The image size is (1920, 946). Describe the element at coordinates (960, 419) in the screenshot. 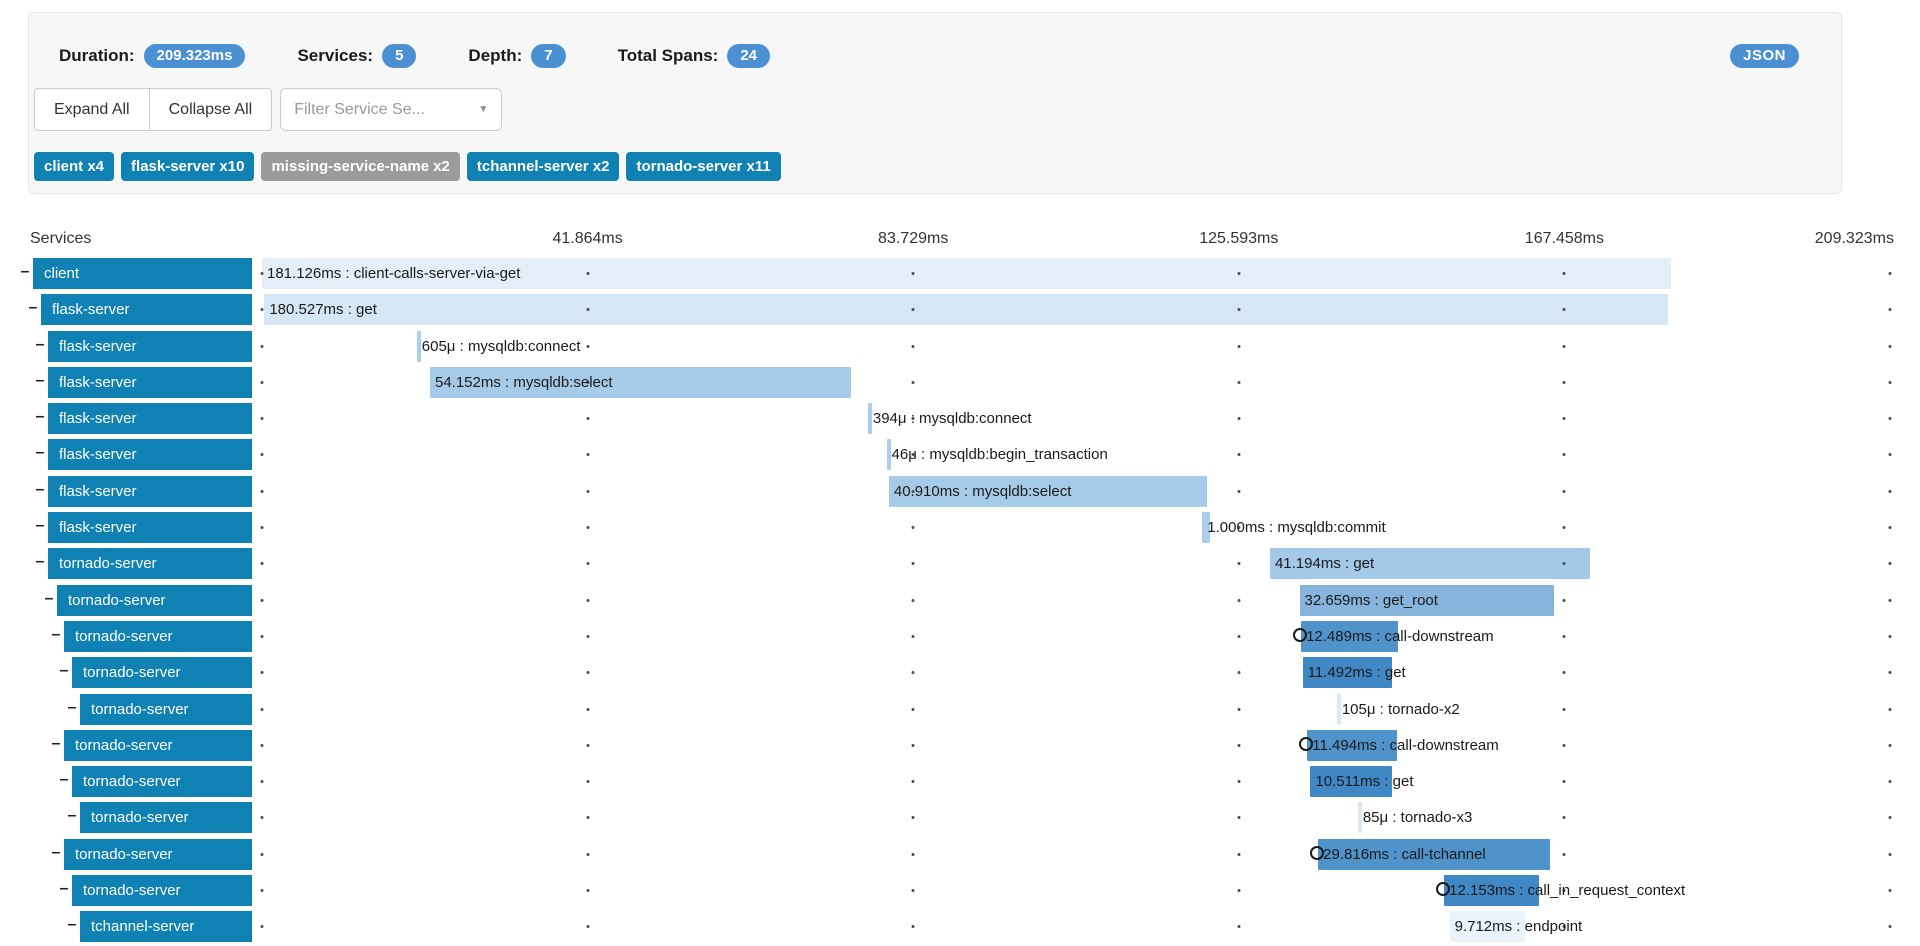

I see `trace-row: – flask-server 394μ : mysqldb:connect` at that location.